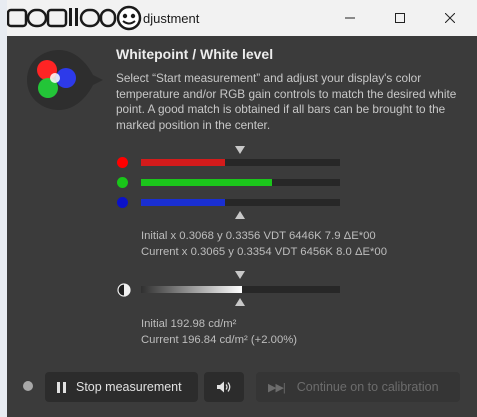 The image size is (477, 417). I want to click on luminance-marker-top, so click(240, 275).